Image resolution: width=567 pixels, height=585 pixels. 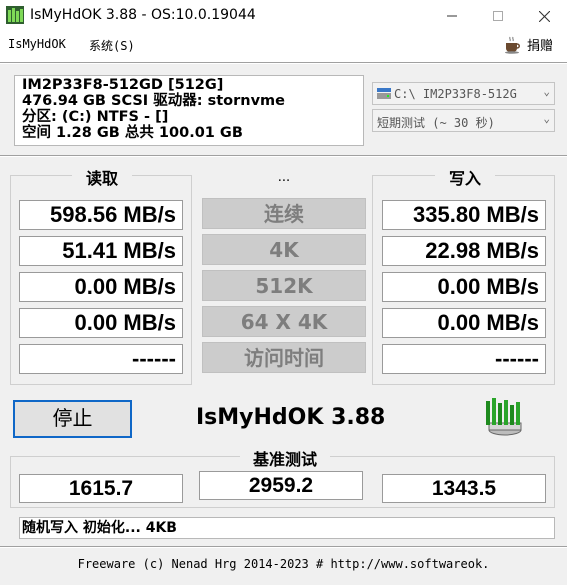 What do you see at coordinates (284, 249) in the screenshot?
I see `4k-button: 4K` at bounding box center [284, 249].